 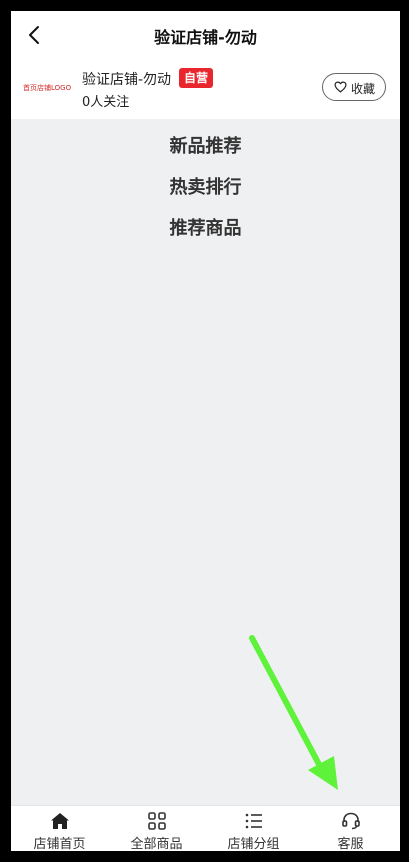 What do you see at coordinates (253, 821) in the screenshot?
I see `list-icon` at bounding box center [253, 821].